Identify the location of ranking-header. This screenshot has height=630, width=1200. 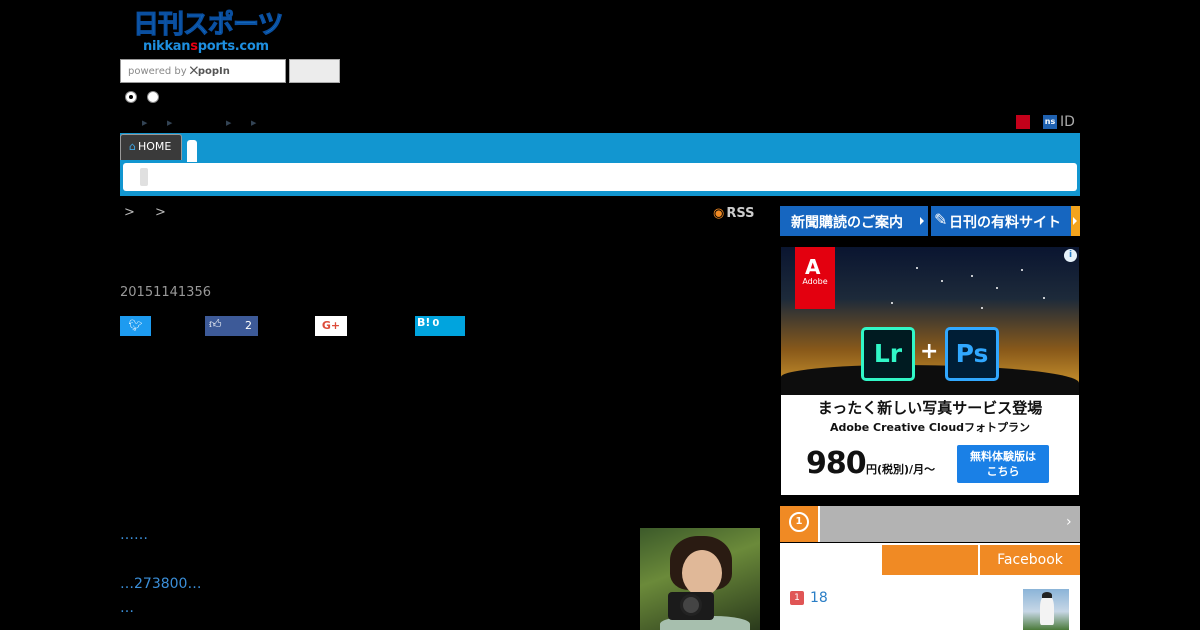
(930, 524).